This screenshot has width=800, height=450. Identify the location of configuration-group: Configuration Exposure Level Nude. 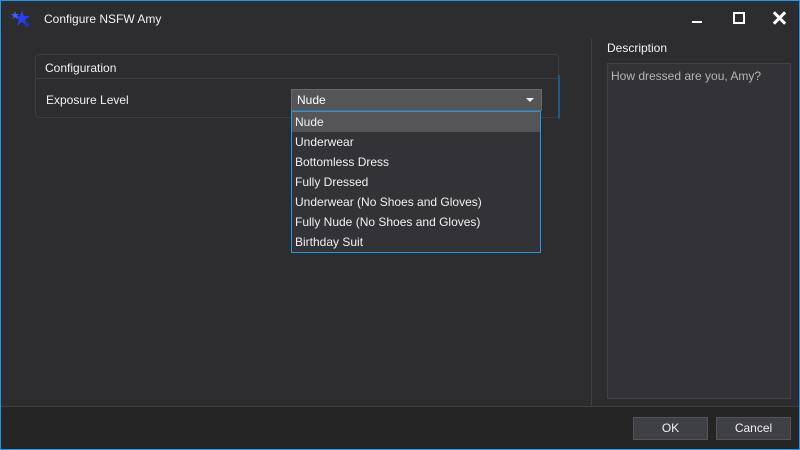
(297, 86).